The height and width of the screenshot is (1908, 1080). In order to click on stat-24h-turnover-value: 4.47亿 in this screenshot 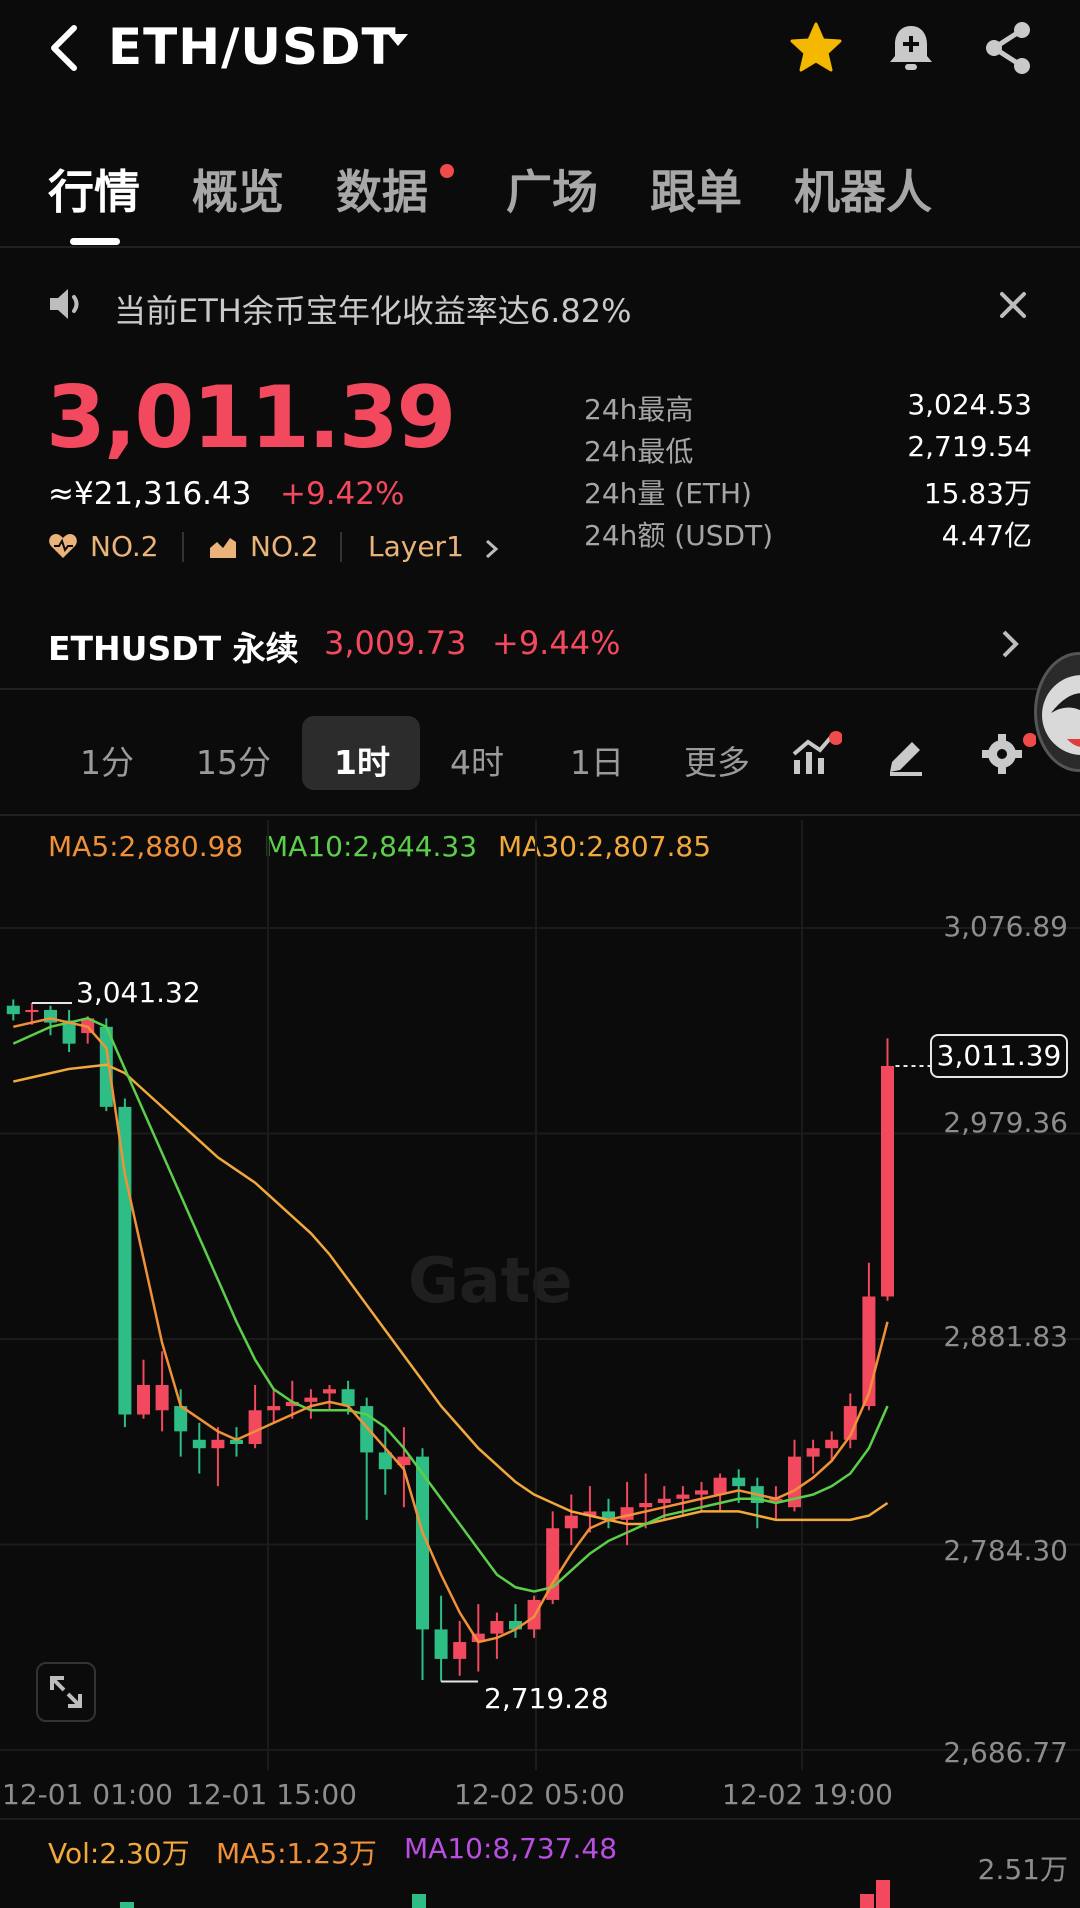, I will do `click(986, 535)`.